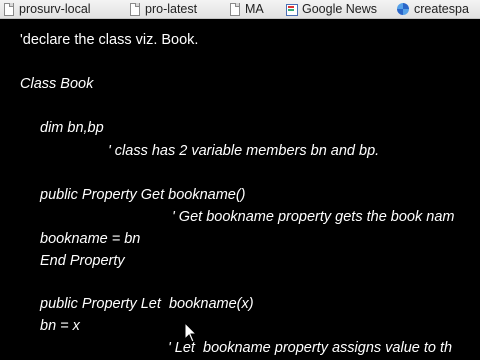 This screenshot has height=360, width=480. Describe the element at coordinates (109, 40) in the screenshot. I see `code-comment-declare: 'declare the class viz. Book.` at that location.